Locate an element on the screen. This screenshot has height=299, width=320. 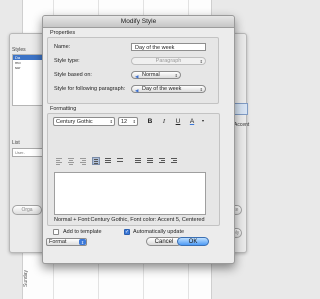
bold-button: B is located at coordinates (150, 121).